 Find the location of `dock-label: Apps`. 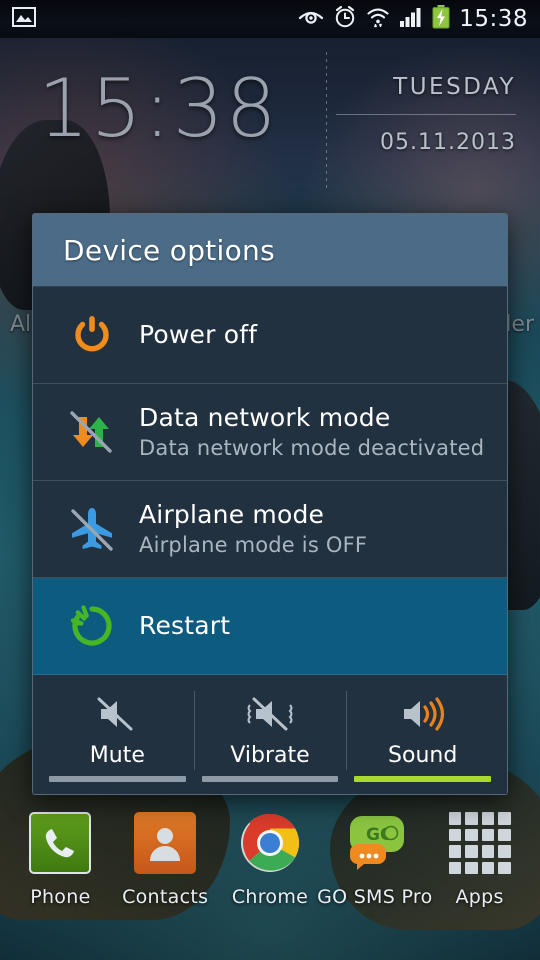

dock-label: Apps is located at coordinates (479, 897).